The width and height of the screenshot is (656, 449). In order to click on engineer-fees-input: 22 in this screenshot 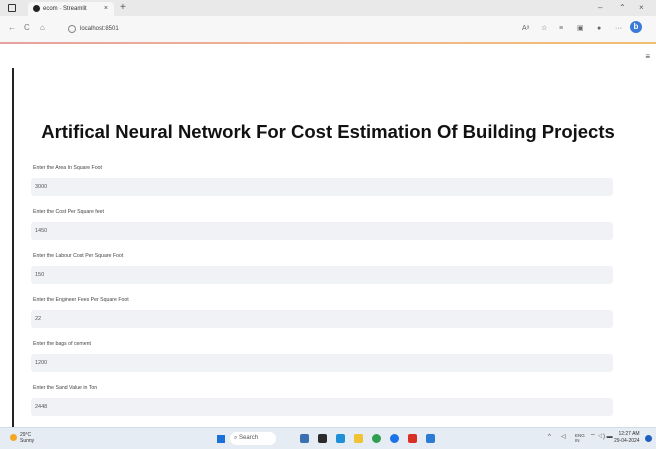, I will do `click(322, 319)`.